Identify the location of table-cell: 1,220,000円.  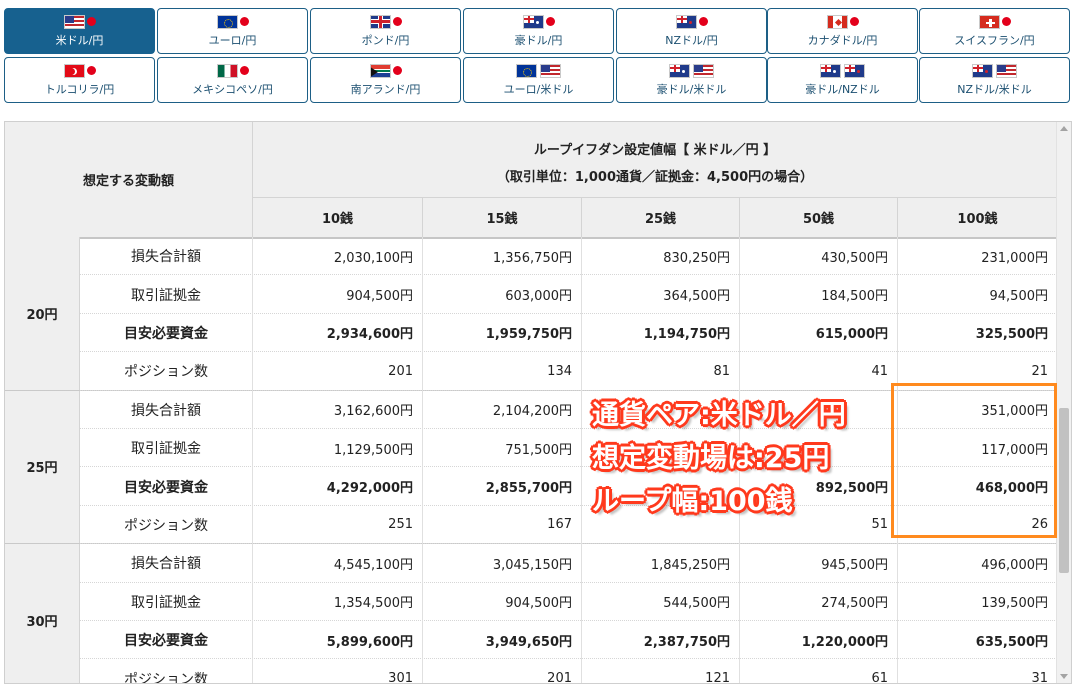
(819, 640).